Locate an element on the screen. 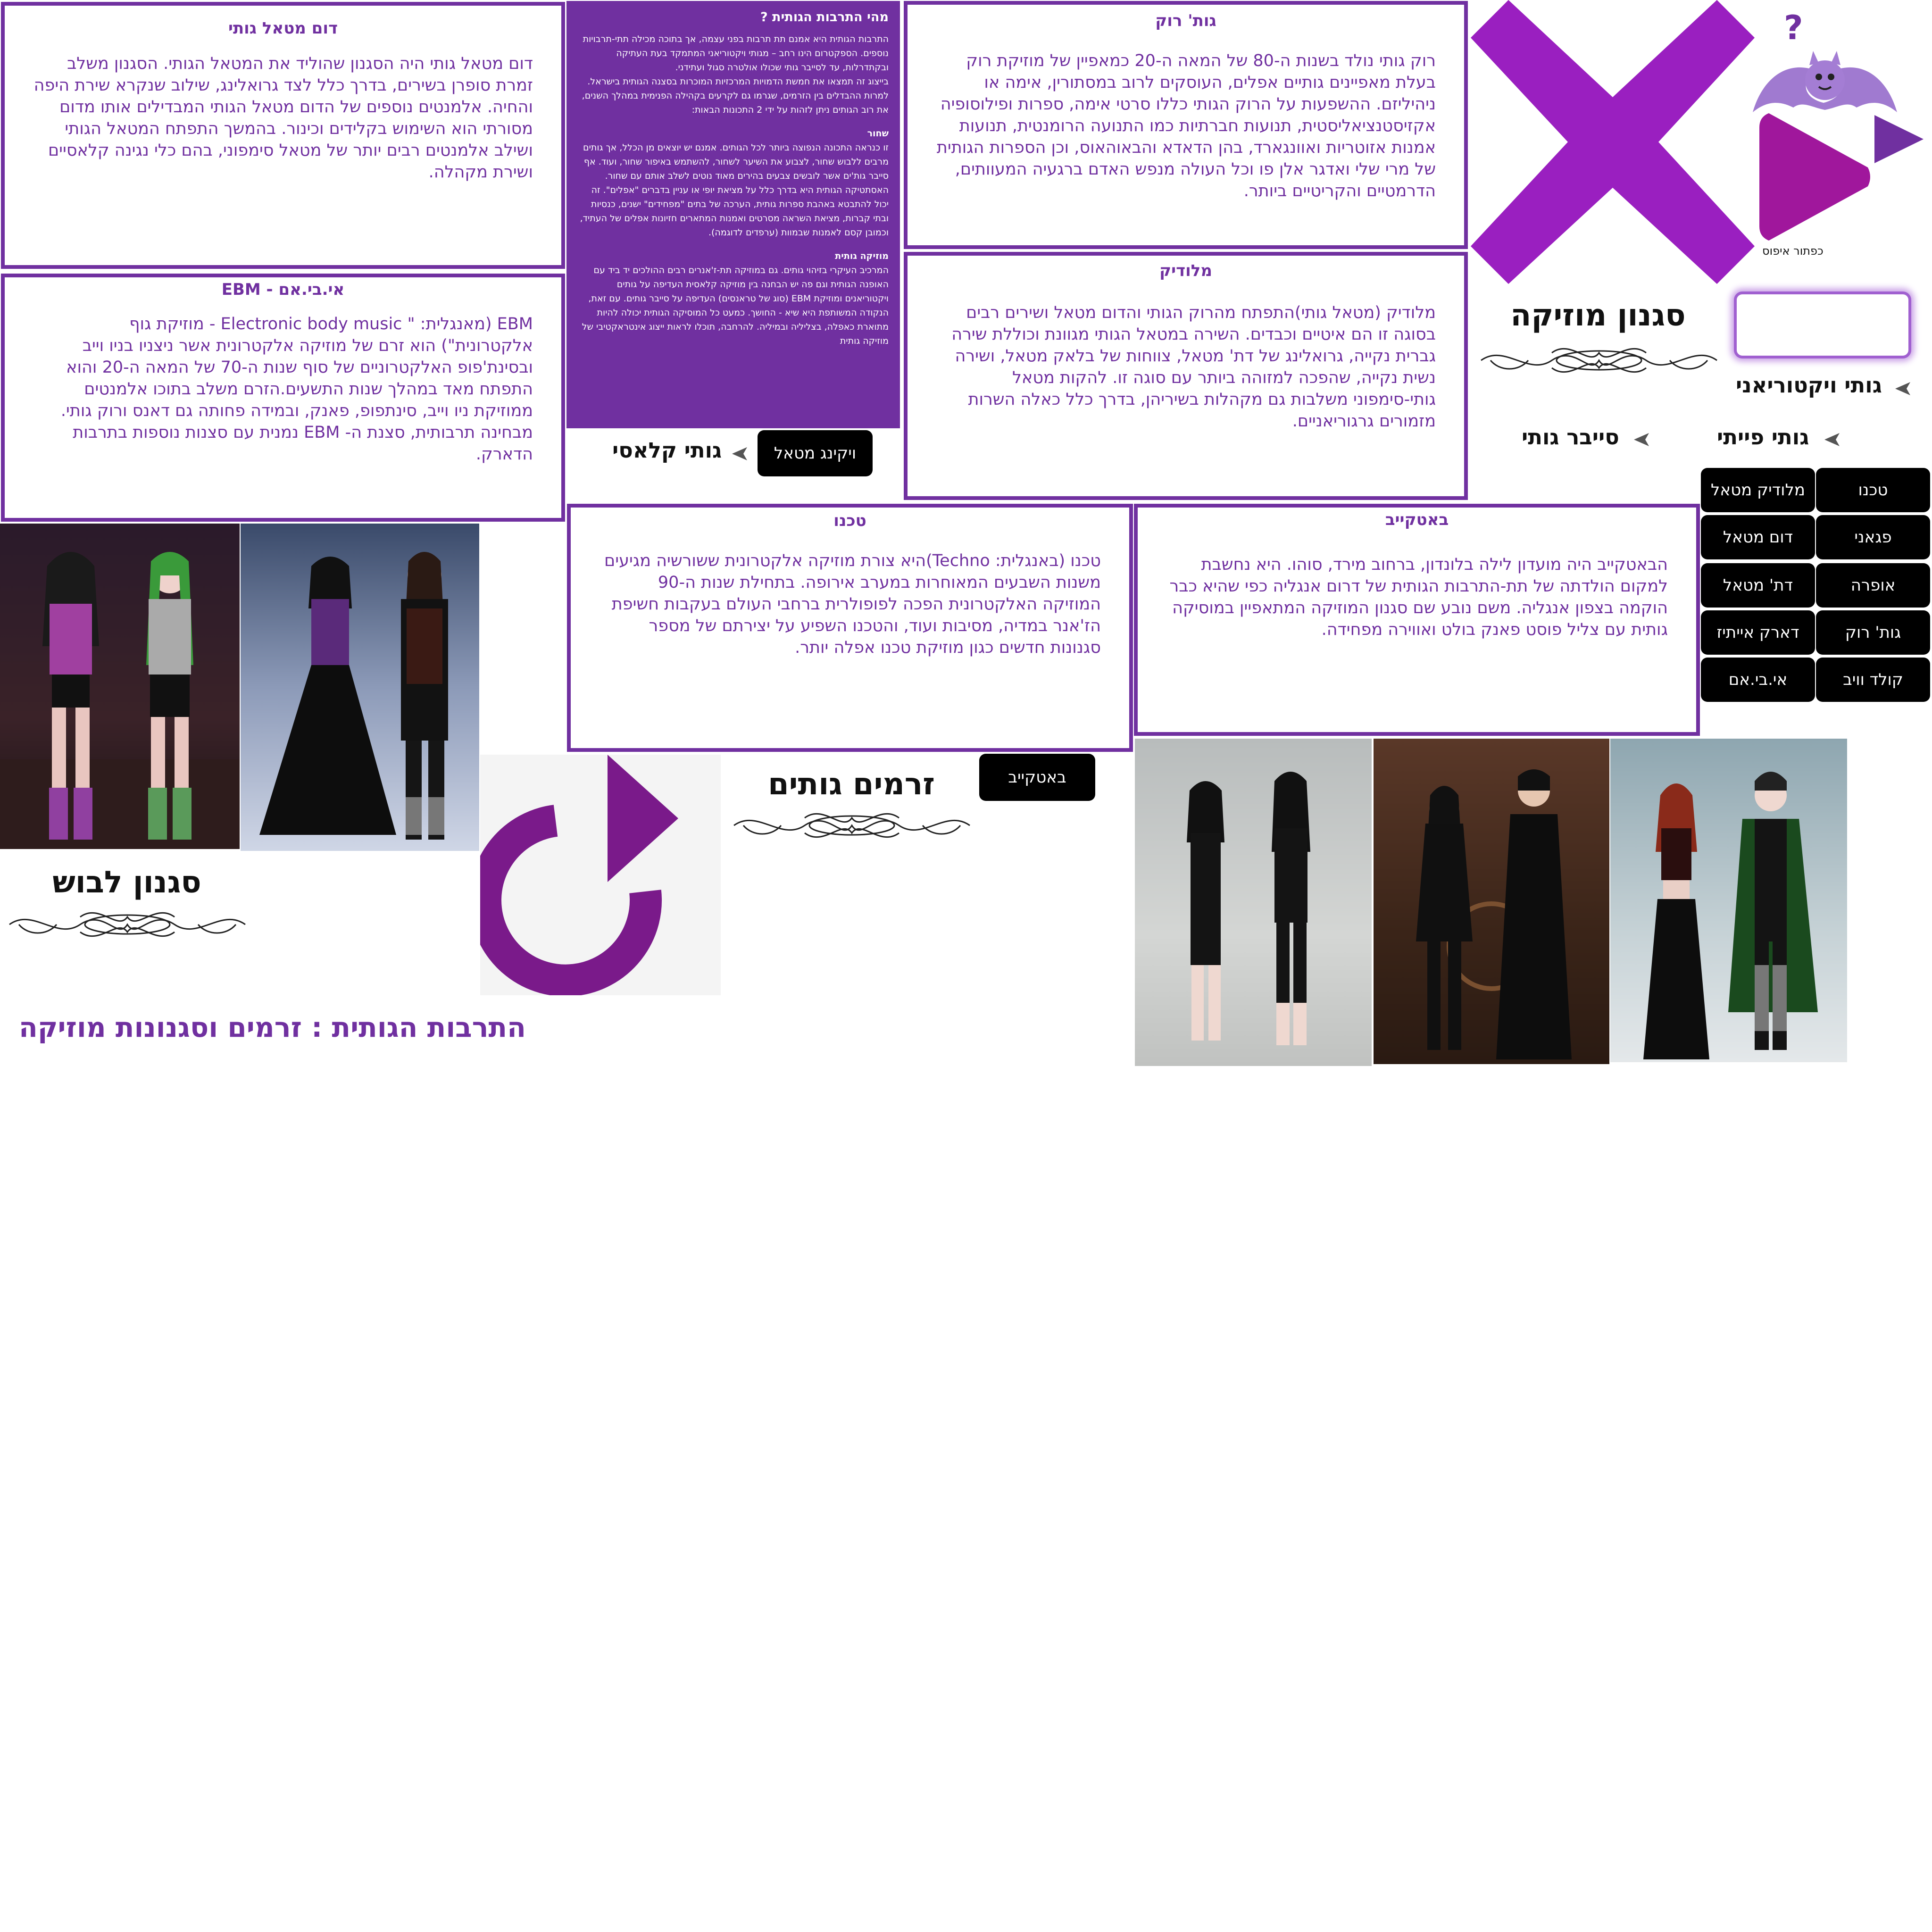 Image resolution: width=1932 pixels, height=1932 pixels. close-x-icon is located at coordinates (1613, 142).